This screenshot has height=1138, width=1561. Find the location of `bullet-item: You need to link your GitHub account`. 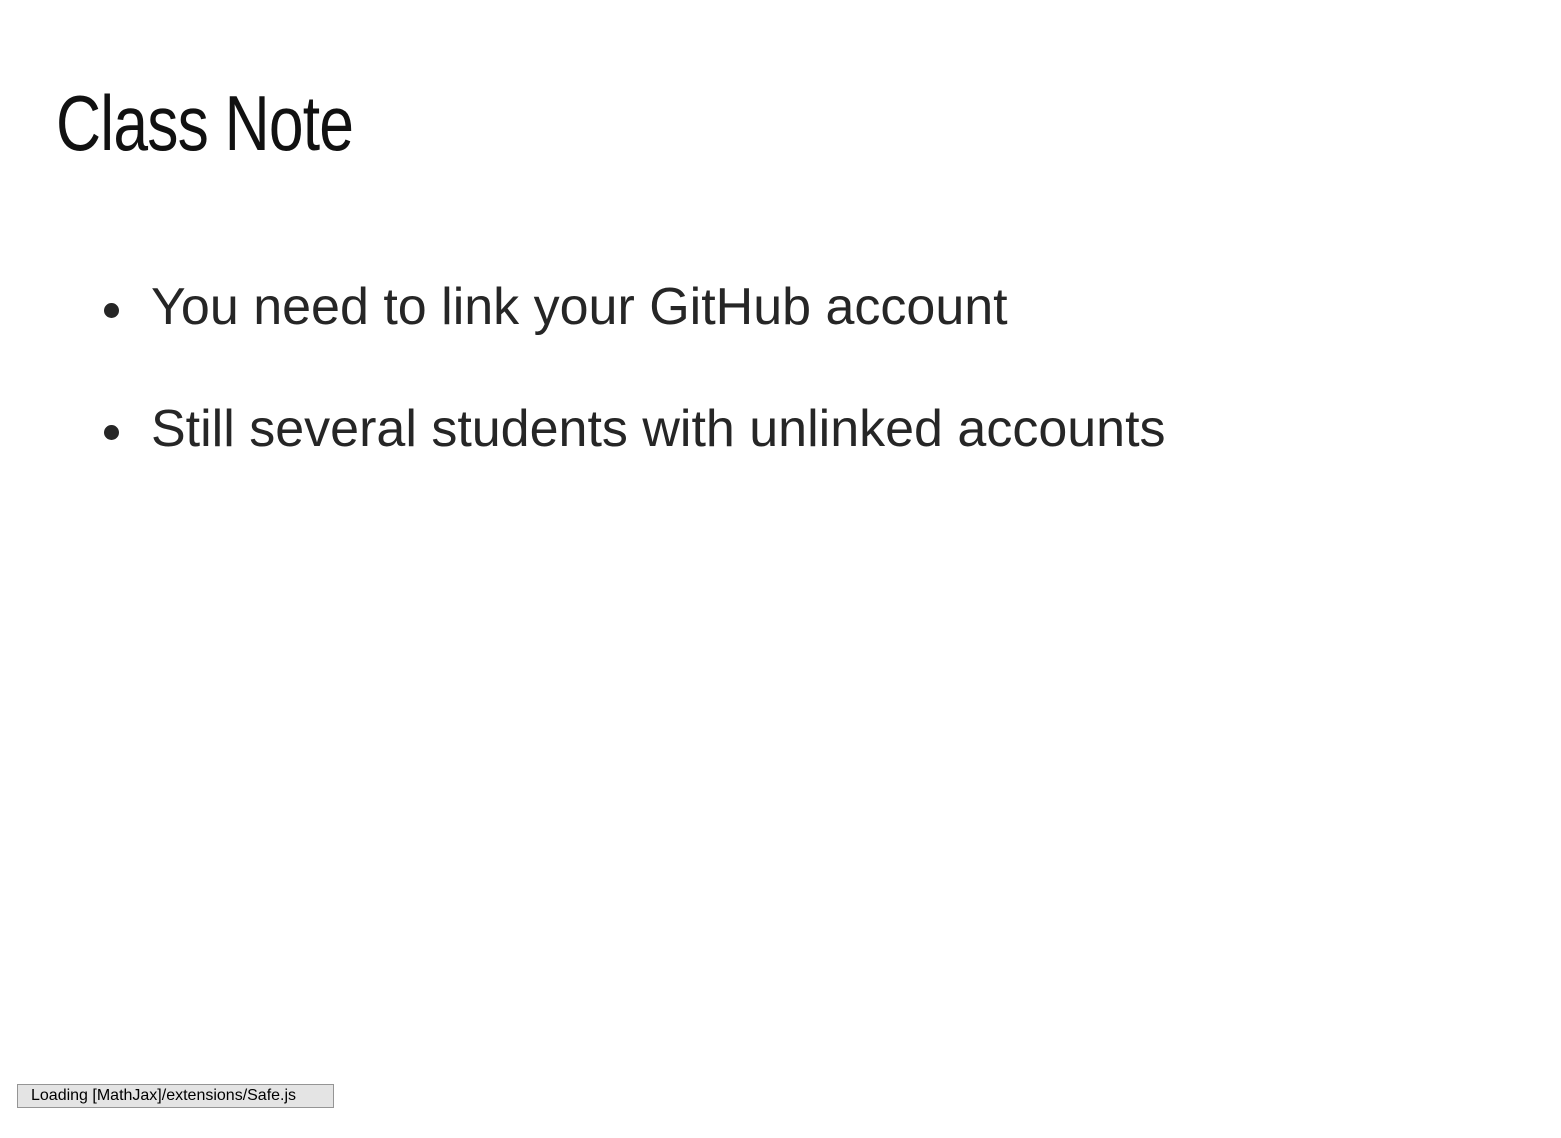

bullet-item: You need to link your GitHub account is located at coordinates (635, 337).